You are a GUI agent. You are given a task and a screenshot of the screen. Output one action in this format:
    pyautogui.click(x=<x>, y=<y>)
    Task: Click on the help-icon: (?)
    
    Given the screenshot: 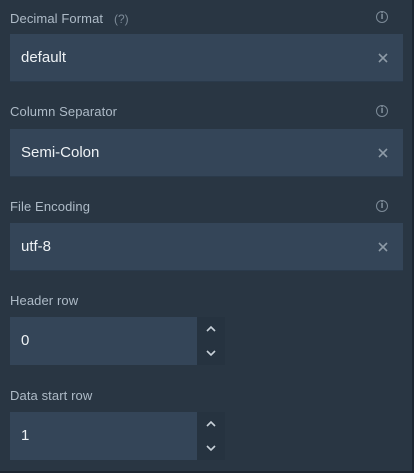 What is the action you would take?
    pyautogui.click(x=121, y=19)
    